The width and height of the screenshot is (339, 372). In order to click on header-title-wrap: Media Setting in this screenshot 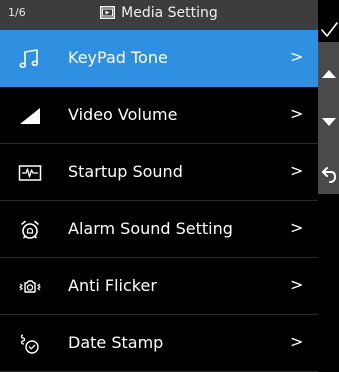, I will do `click(159, 13)`.